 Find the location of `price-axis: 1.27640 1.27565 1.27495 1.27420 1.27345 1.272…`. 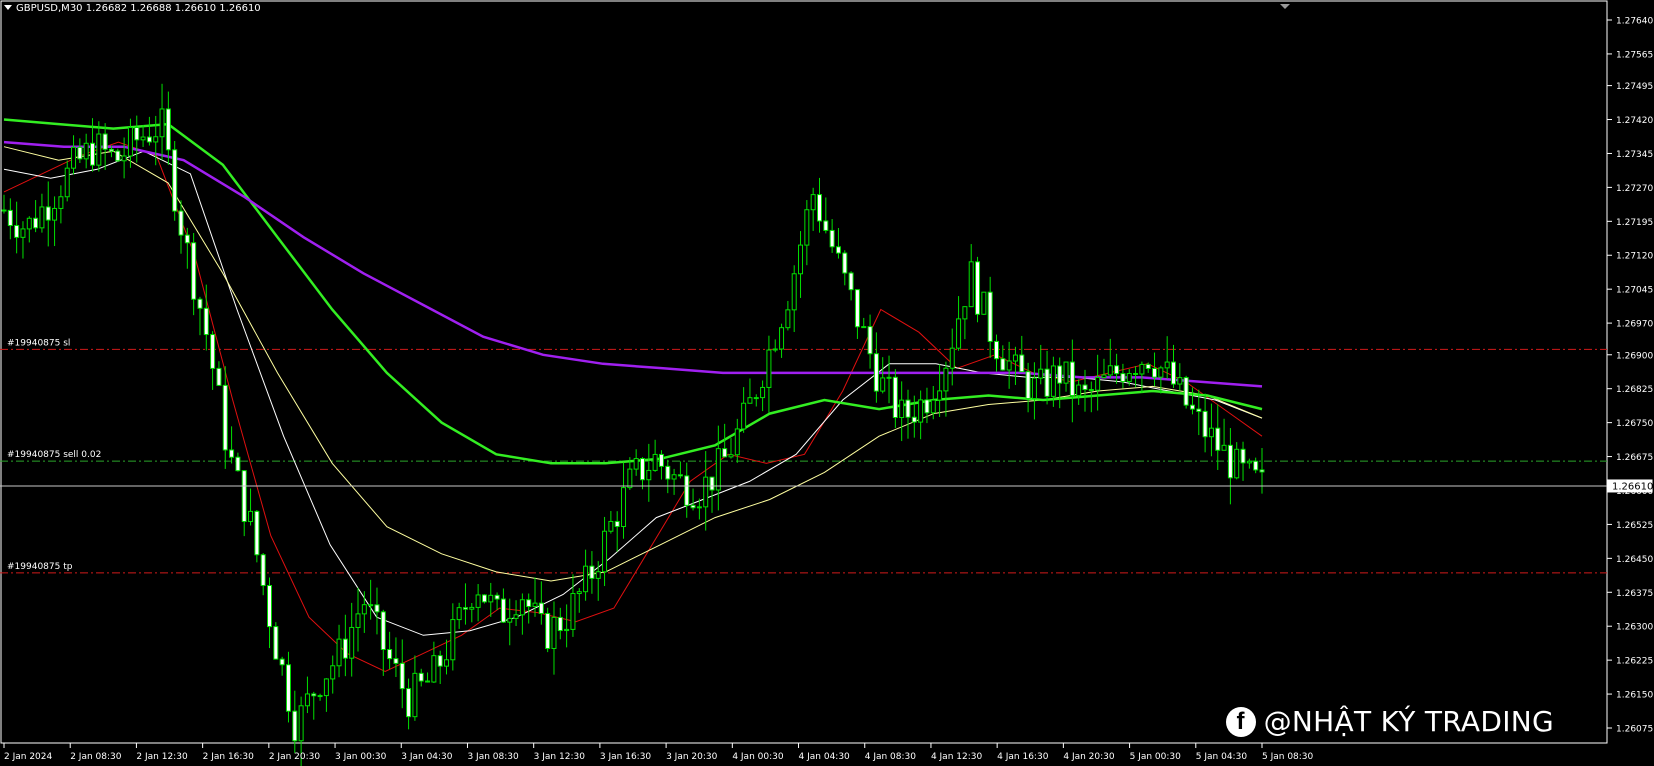

price-axis: 1.27640 1.27565 1.27495 1.27420 1.27345 1.272… is located at coordinates (1630, 376).